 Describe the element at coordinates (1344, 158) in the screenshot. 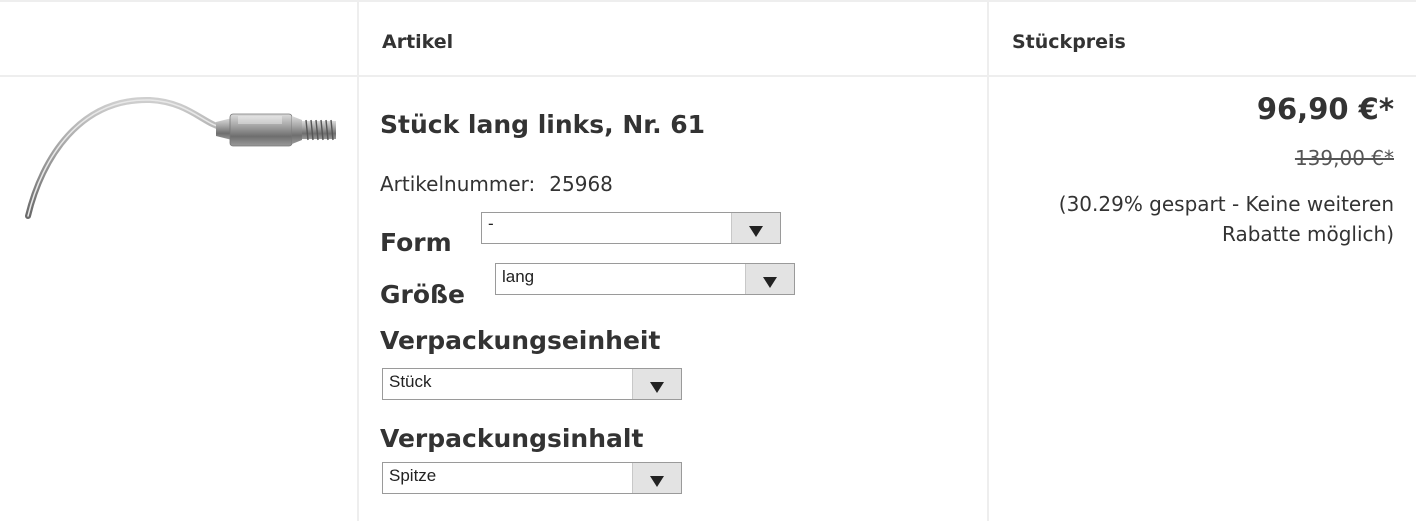

I see `original-price: 139,00 €*` at that location.